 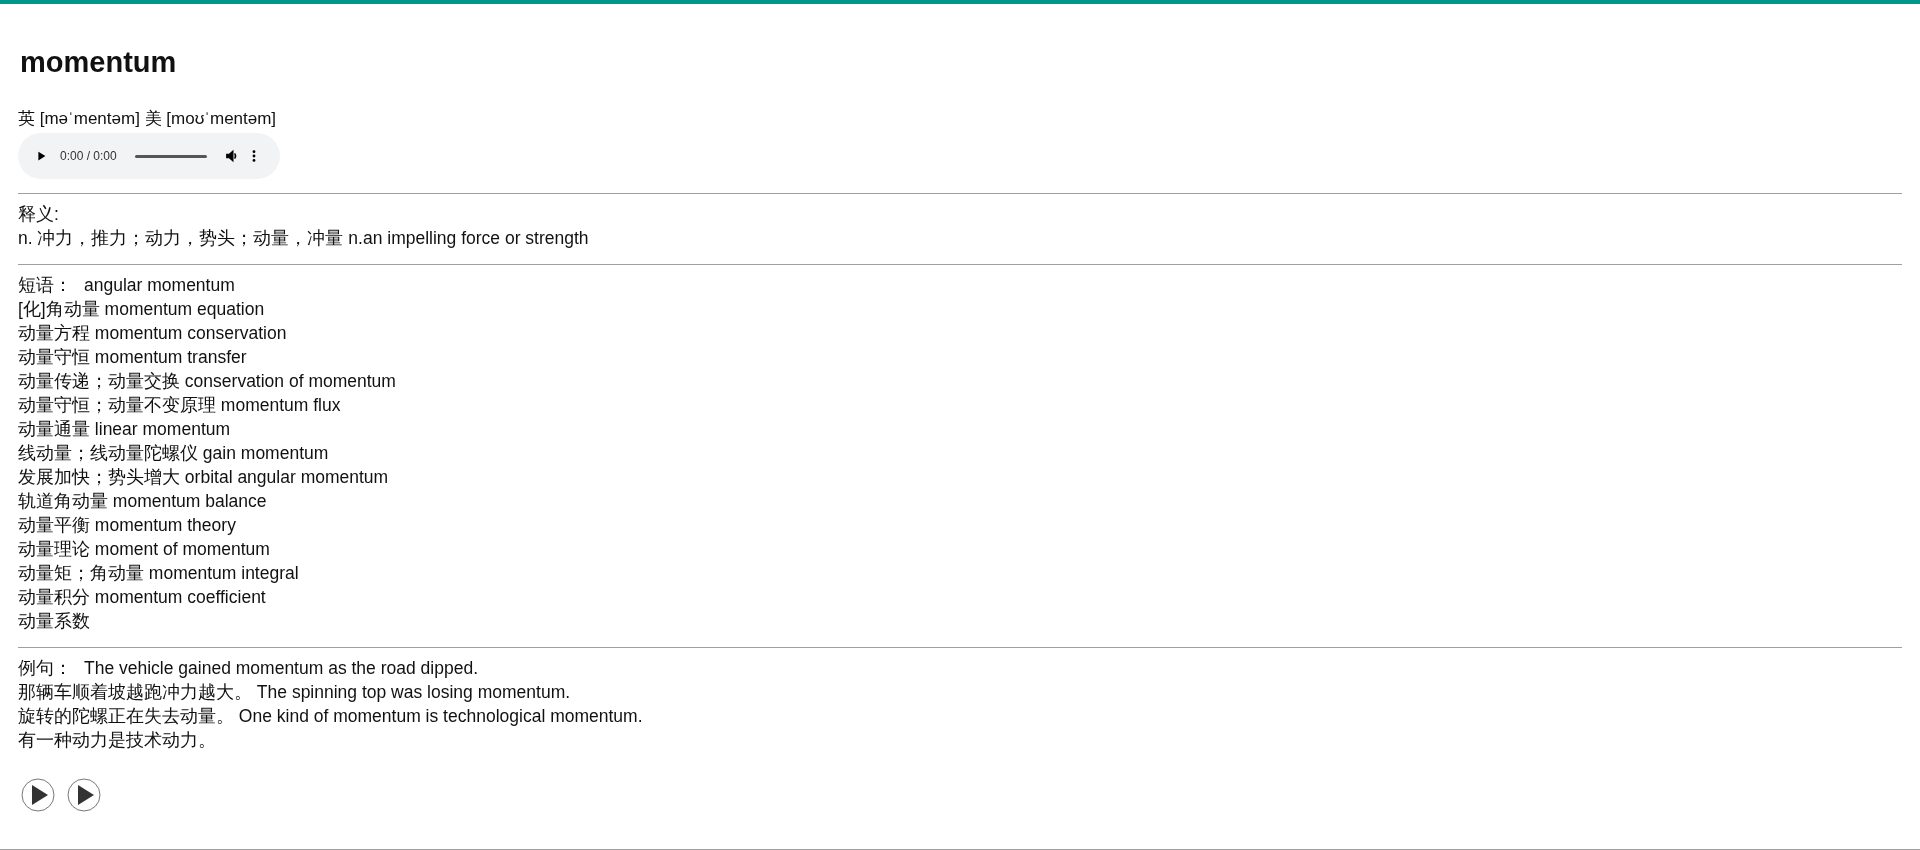 I want to click on definition-text: n. 冲力，推力；动力，势头；动量，冲量 n.an impelling force or strength, so click(x=304, y=238).